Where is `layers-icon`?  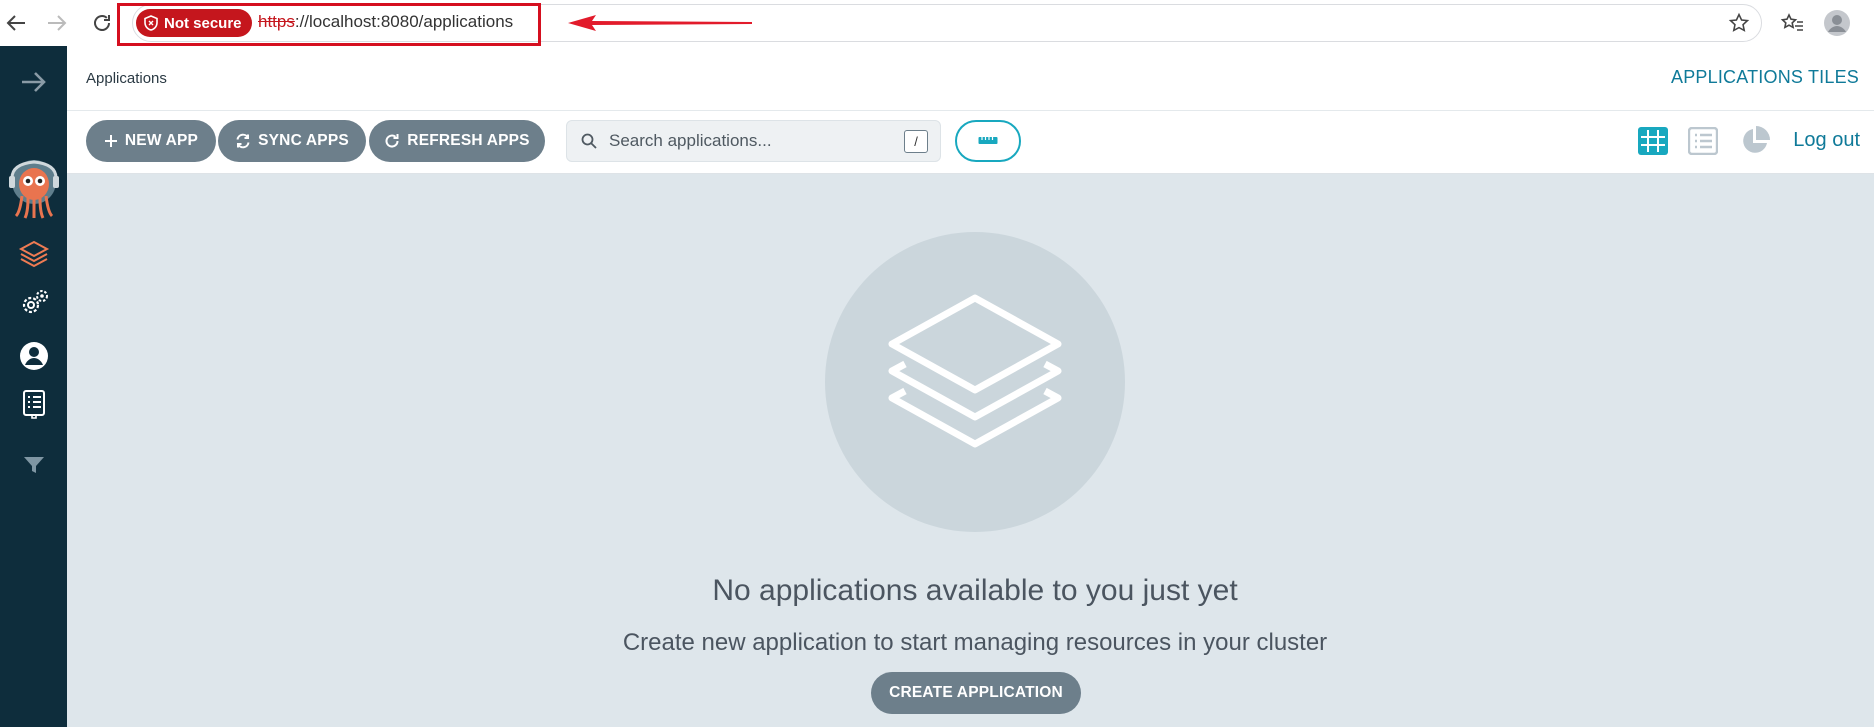
layers-icon is located at coordinates (33, 254).